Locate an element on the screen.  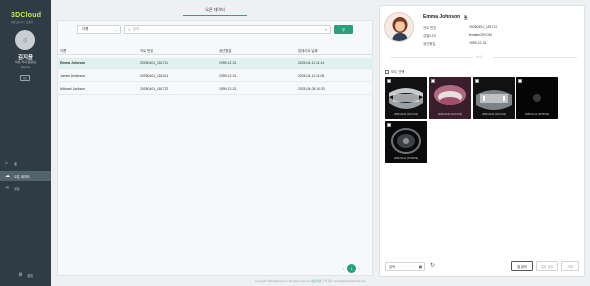
column-header-name: 이름 is located at coordinates (97, 50).